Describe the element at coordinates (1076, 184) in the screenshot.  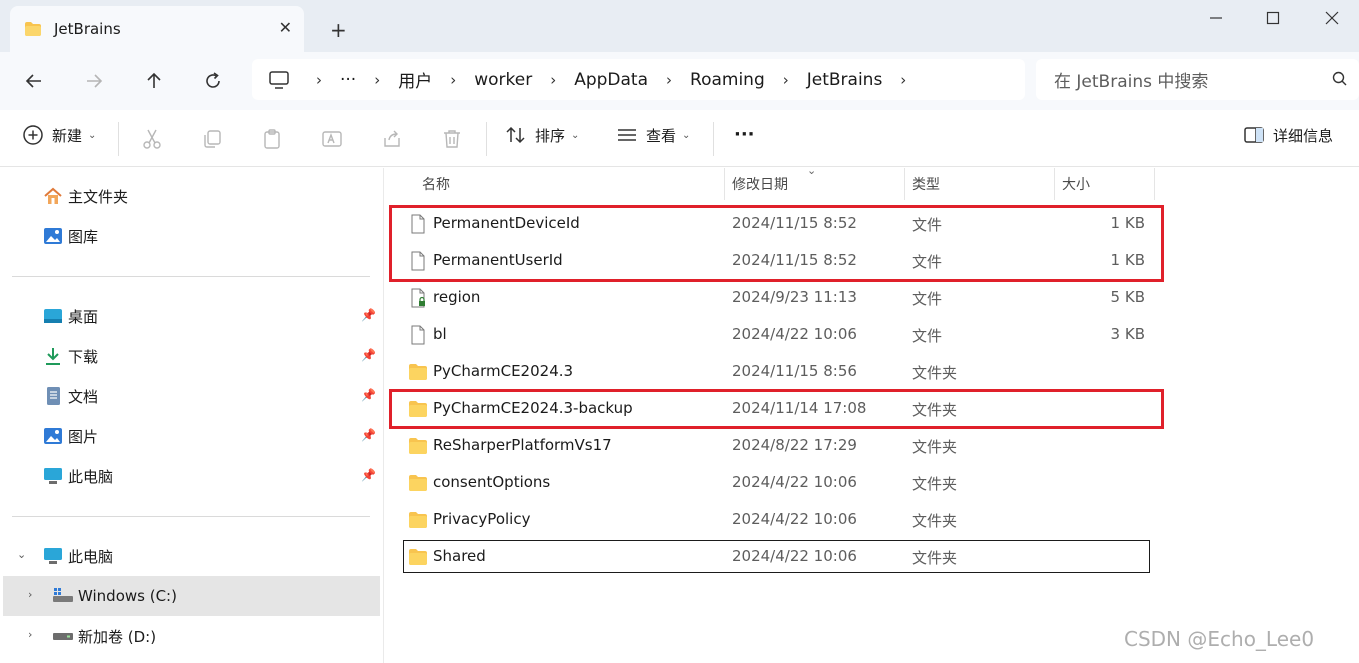
I see `column-header-size: 大小` at that location.